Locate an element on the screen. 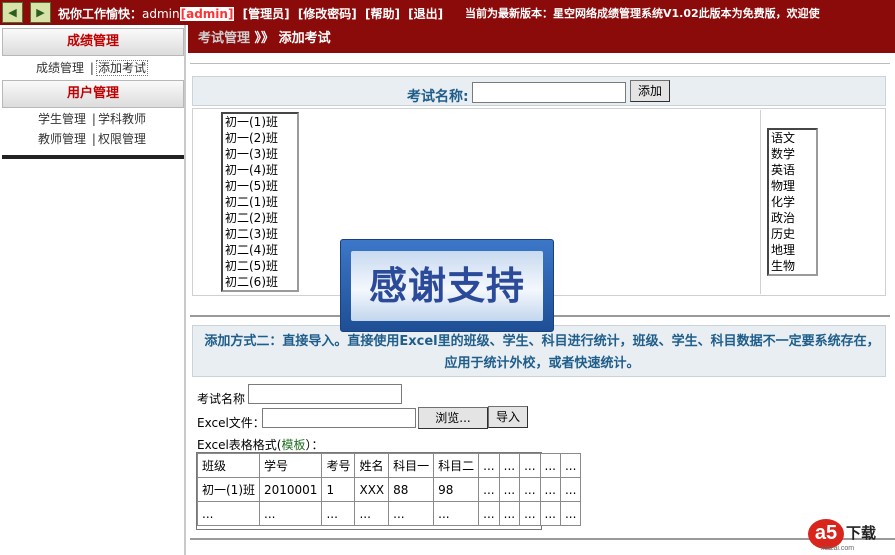 This screenshot has height=555, width=895. class-option: 初二(2)班 is located at coordinates (261, 218).